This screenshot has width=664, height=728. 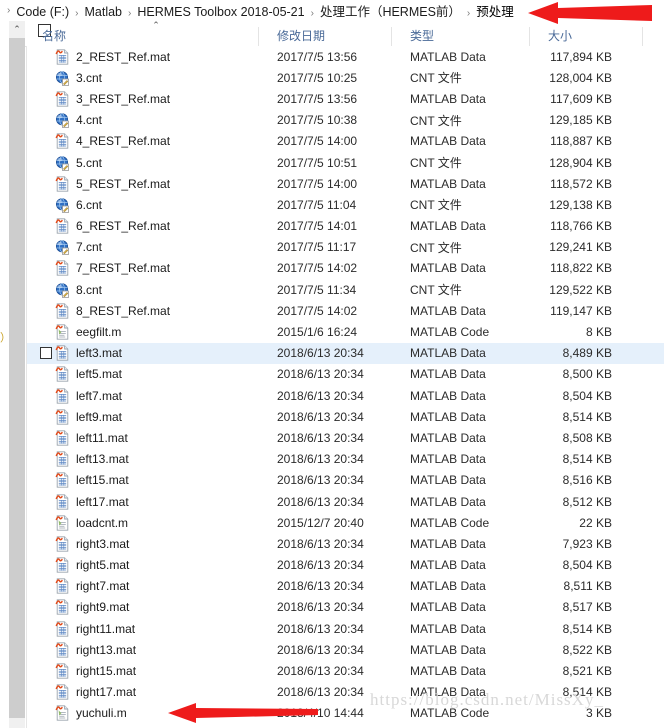 I want to click on m-file-icon, so click(x=62, y=523).